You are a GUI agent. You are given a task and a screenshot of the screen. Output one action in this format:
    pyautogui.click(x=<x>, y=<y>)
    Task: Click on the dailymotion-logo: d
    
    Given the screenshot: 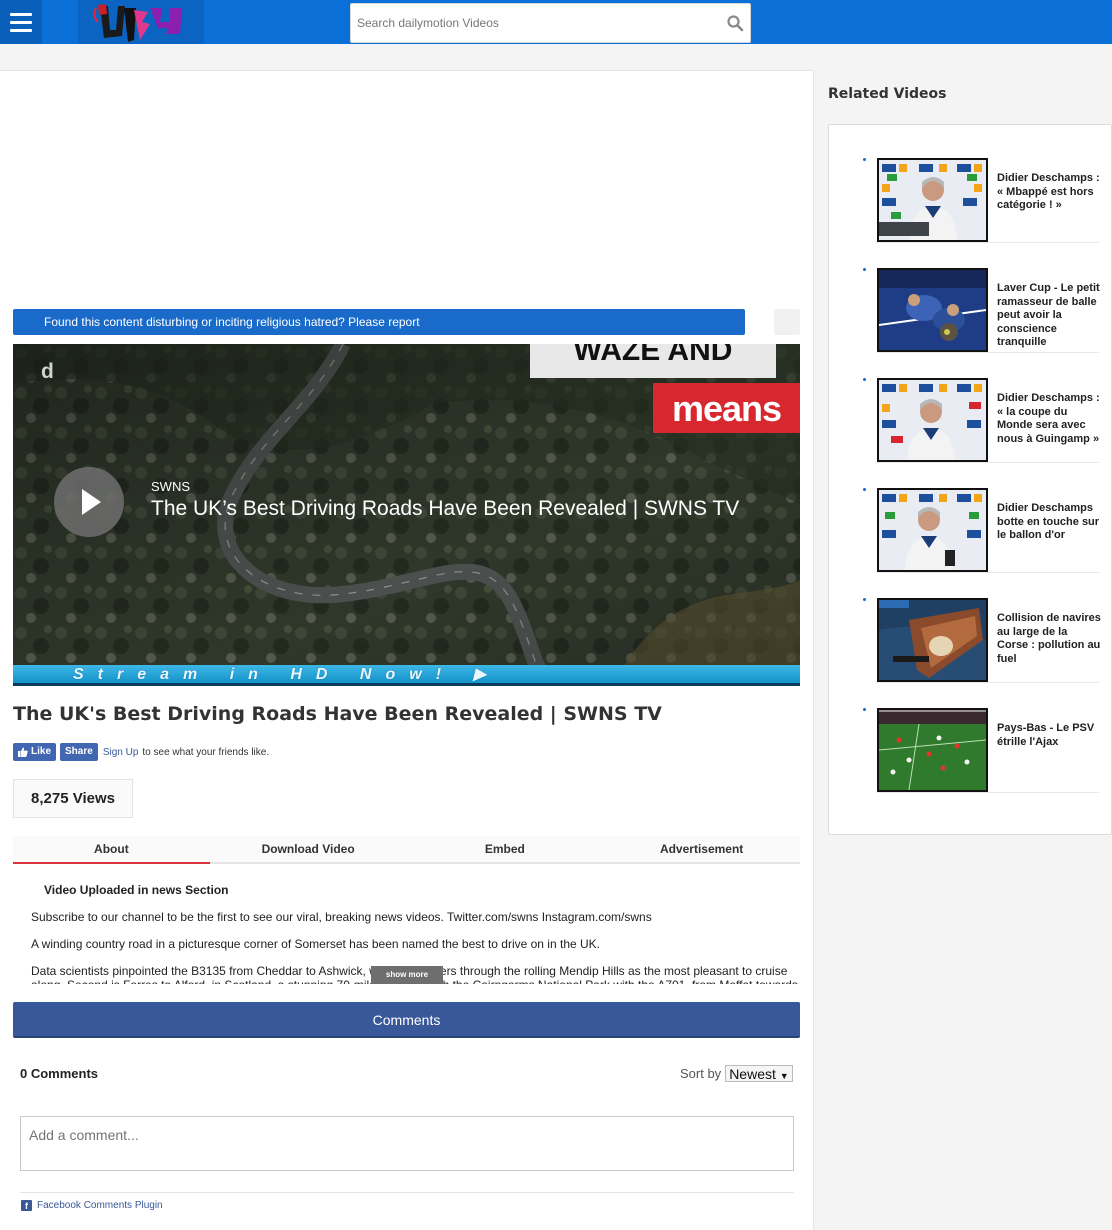 What is the action you would take?
    pyautogui.click(x=47, y=371)
    